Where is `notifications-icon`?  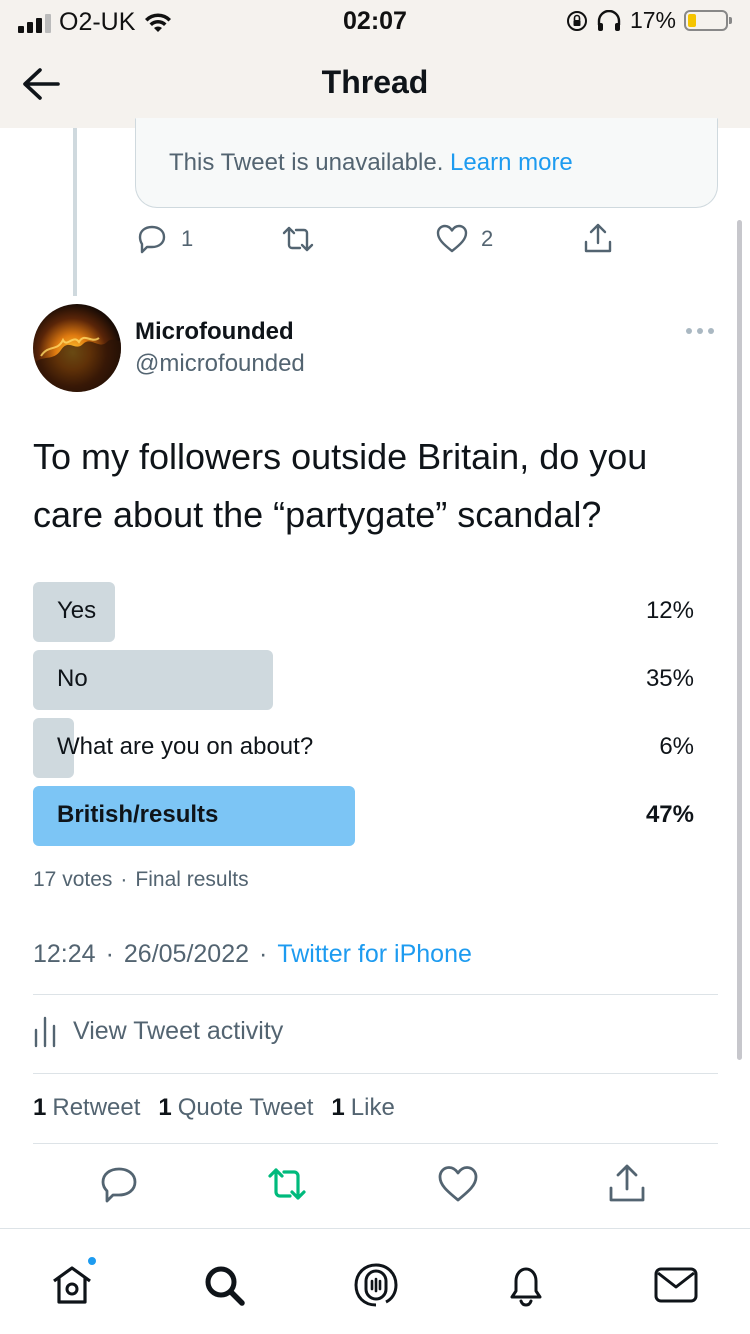 notifications-icon is located at coordinates (526, 1287).